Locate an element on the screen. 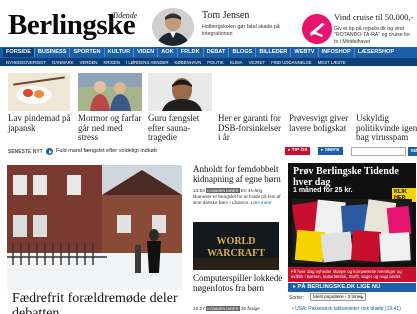  story-link-guru: Guru fængslet efter sauna-tragedie is located at coordinates (181, 128).